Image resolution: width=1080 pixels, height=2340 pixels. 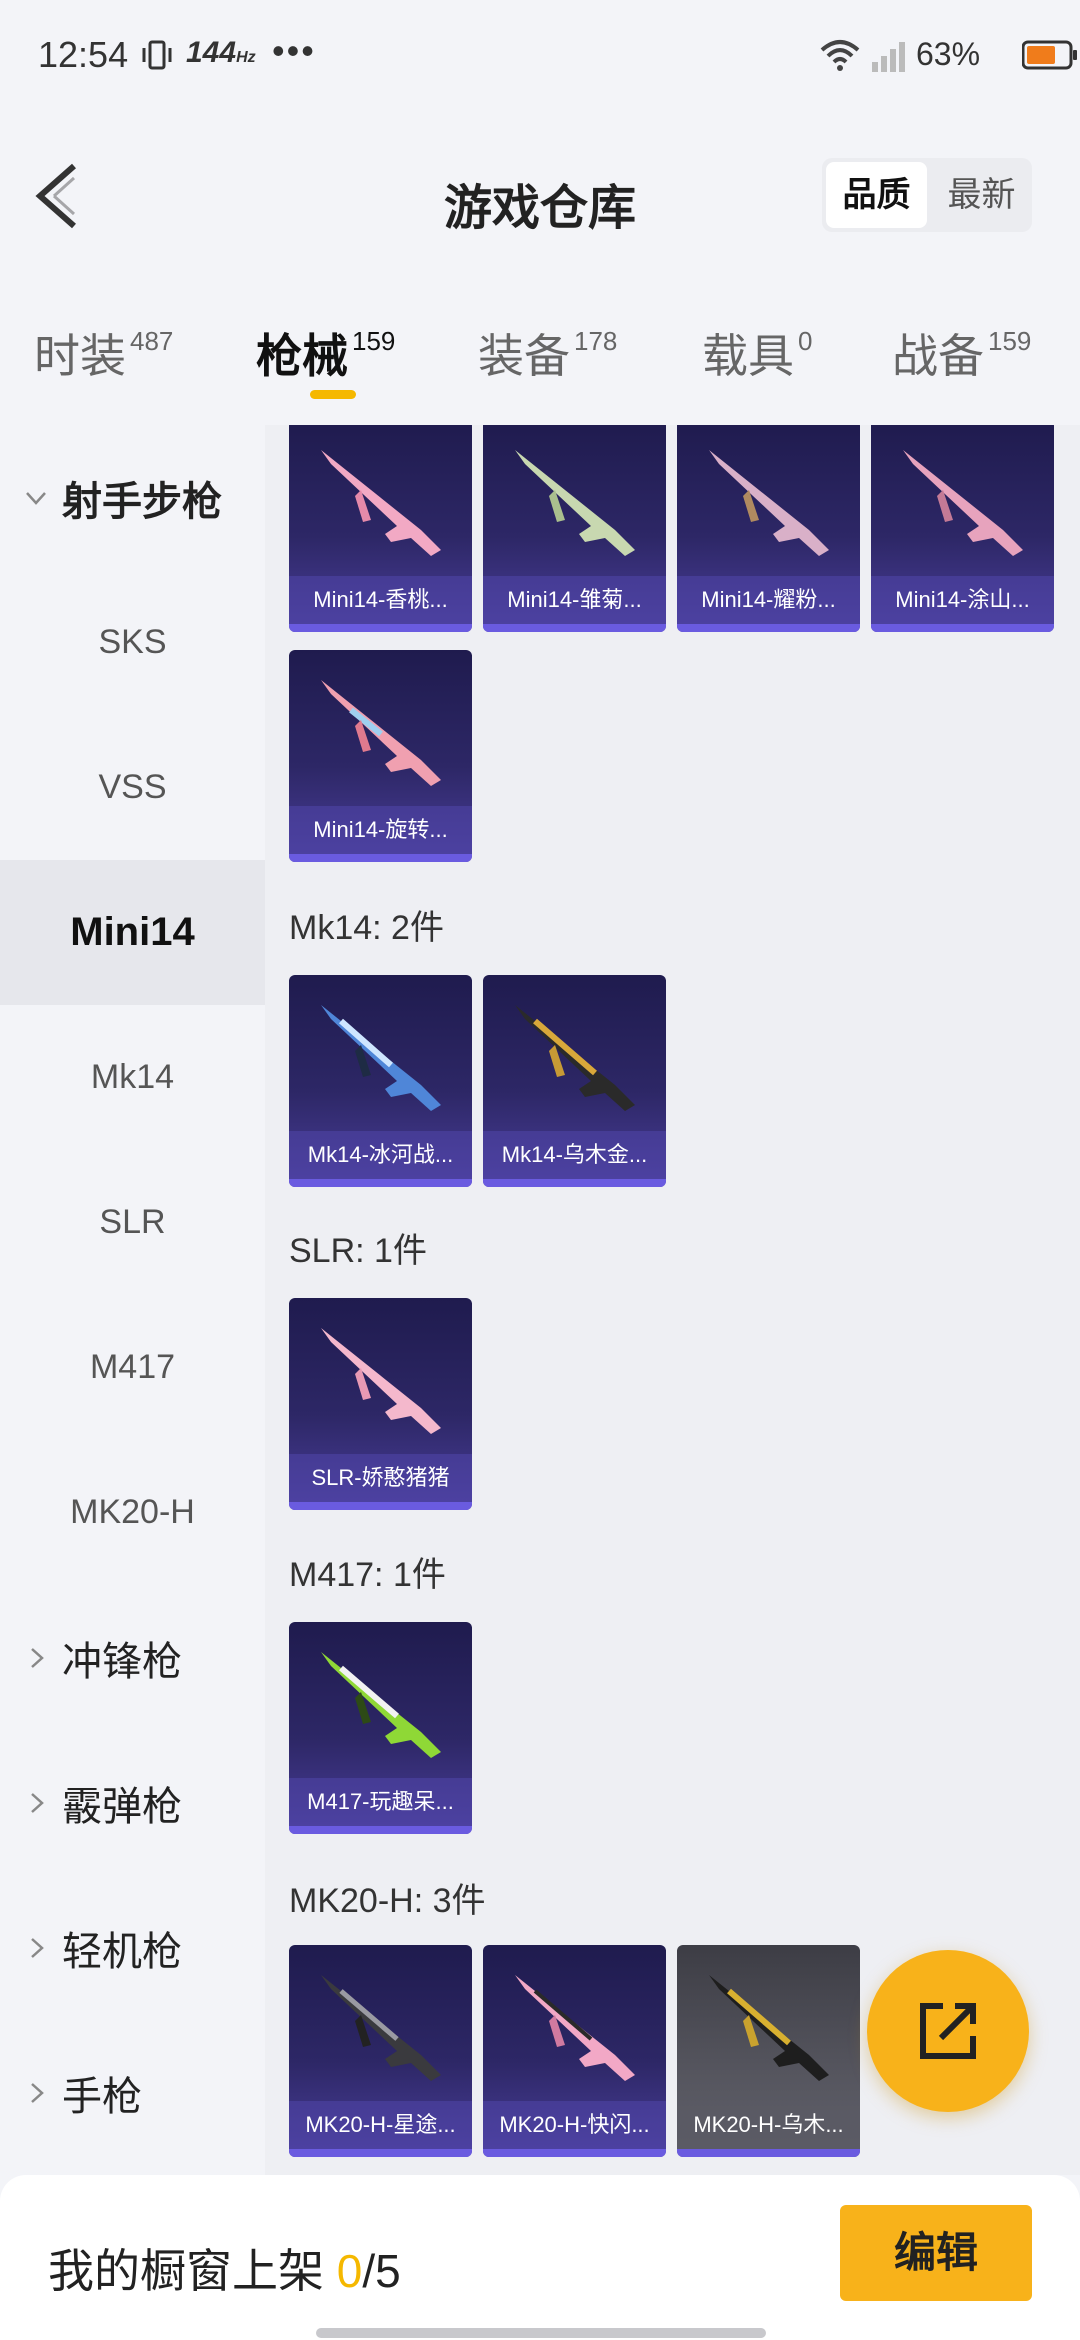 I want to click on refresh-rate: 144Hz, so click(x=221, y=52).